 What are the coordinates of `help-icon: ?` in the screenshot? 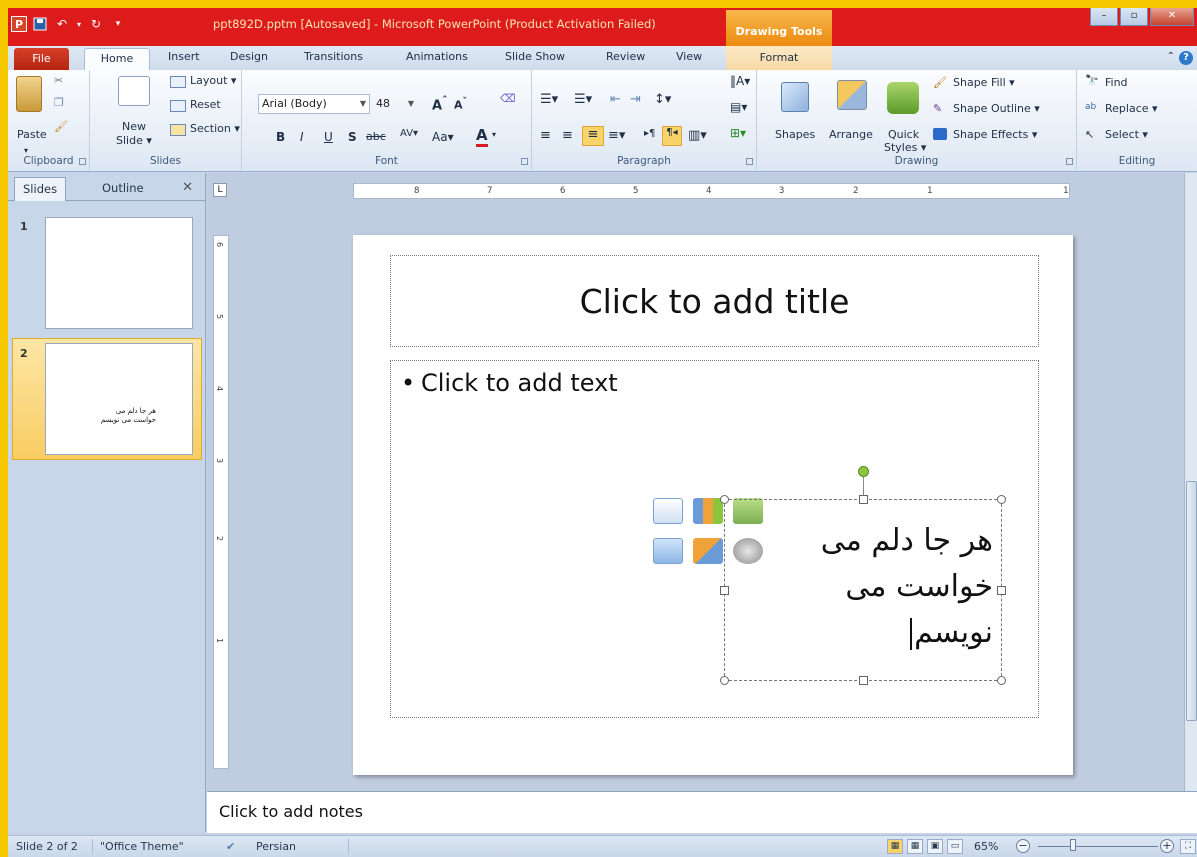 It's located at (1186, 58).